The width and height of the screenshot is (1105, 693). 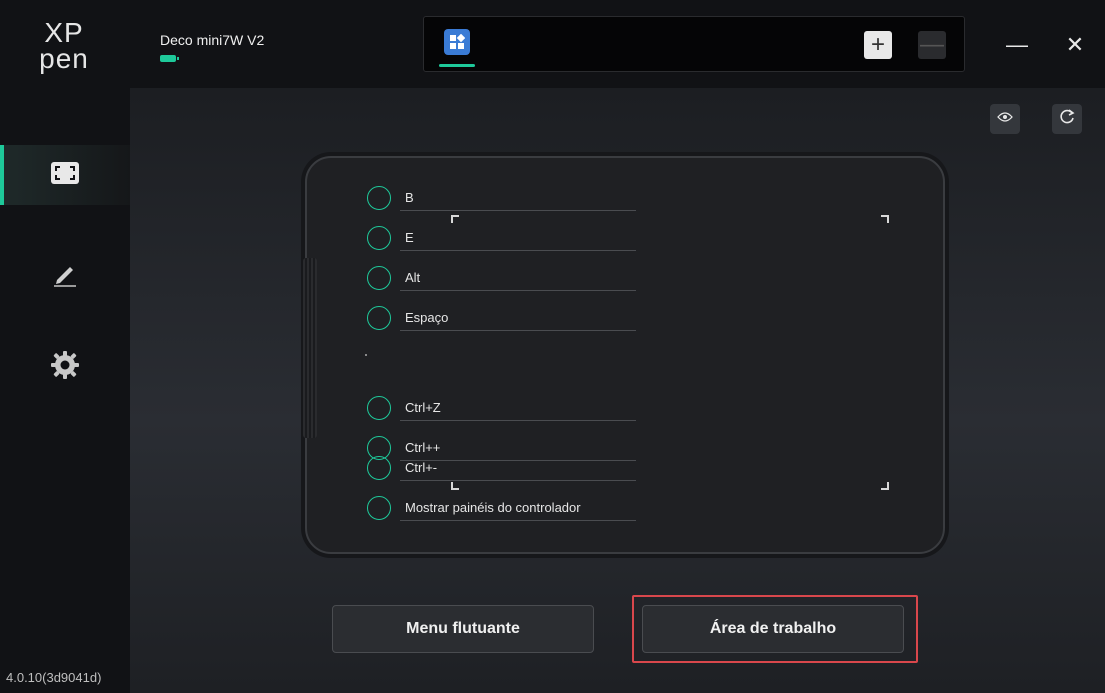 I want to click on remove-app-button: —, so click(x=932, y=45).